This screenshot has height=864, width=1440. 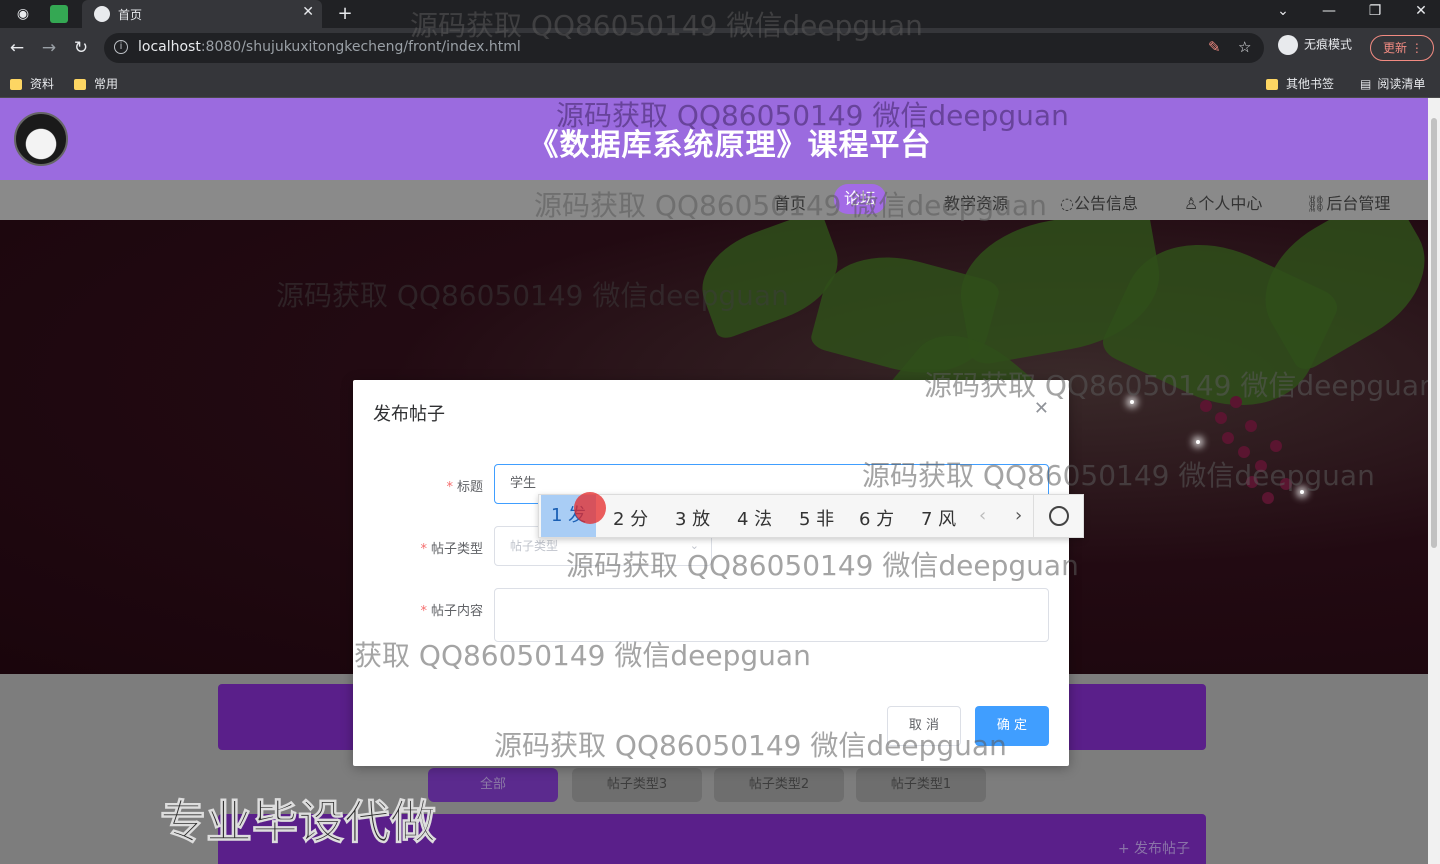 I want to click on emoji-icon, so click(x=1059, y=516).